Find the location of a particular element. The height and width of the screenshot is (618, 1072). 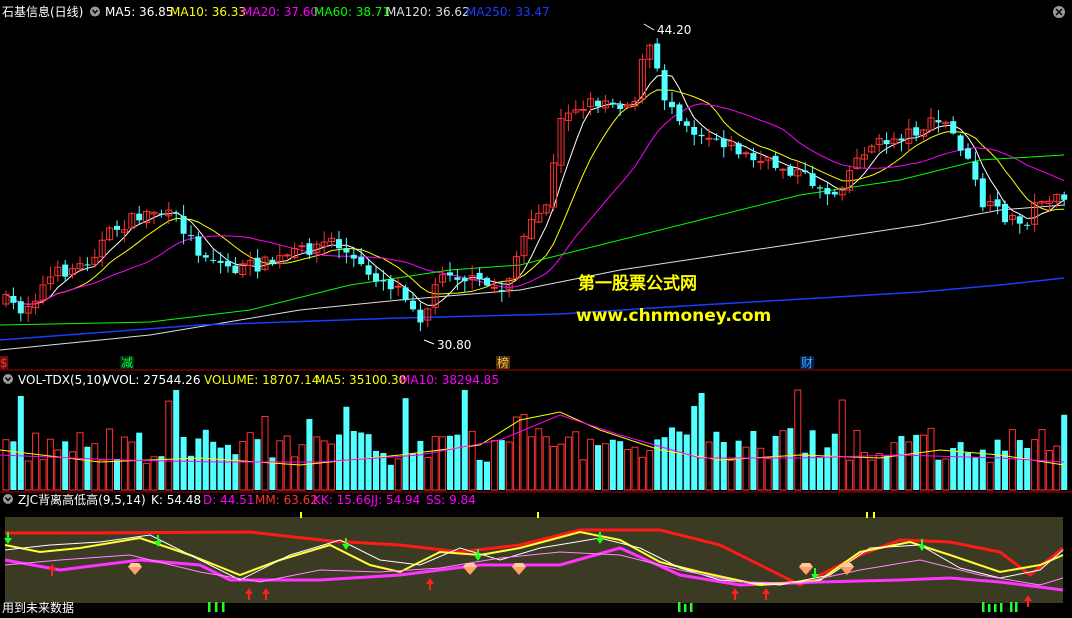

ma20-label: MA20: 37.60 is located at coordinates (280, 12).